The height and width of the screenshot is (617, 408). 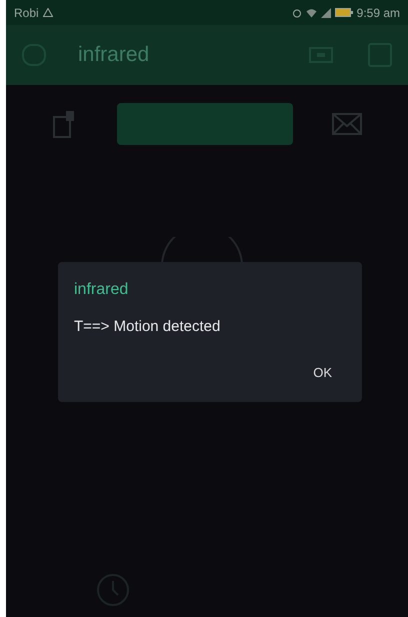 I want to click on alarm-icon, so click(x=297, y=13).